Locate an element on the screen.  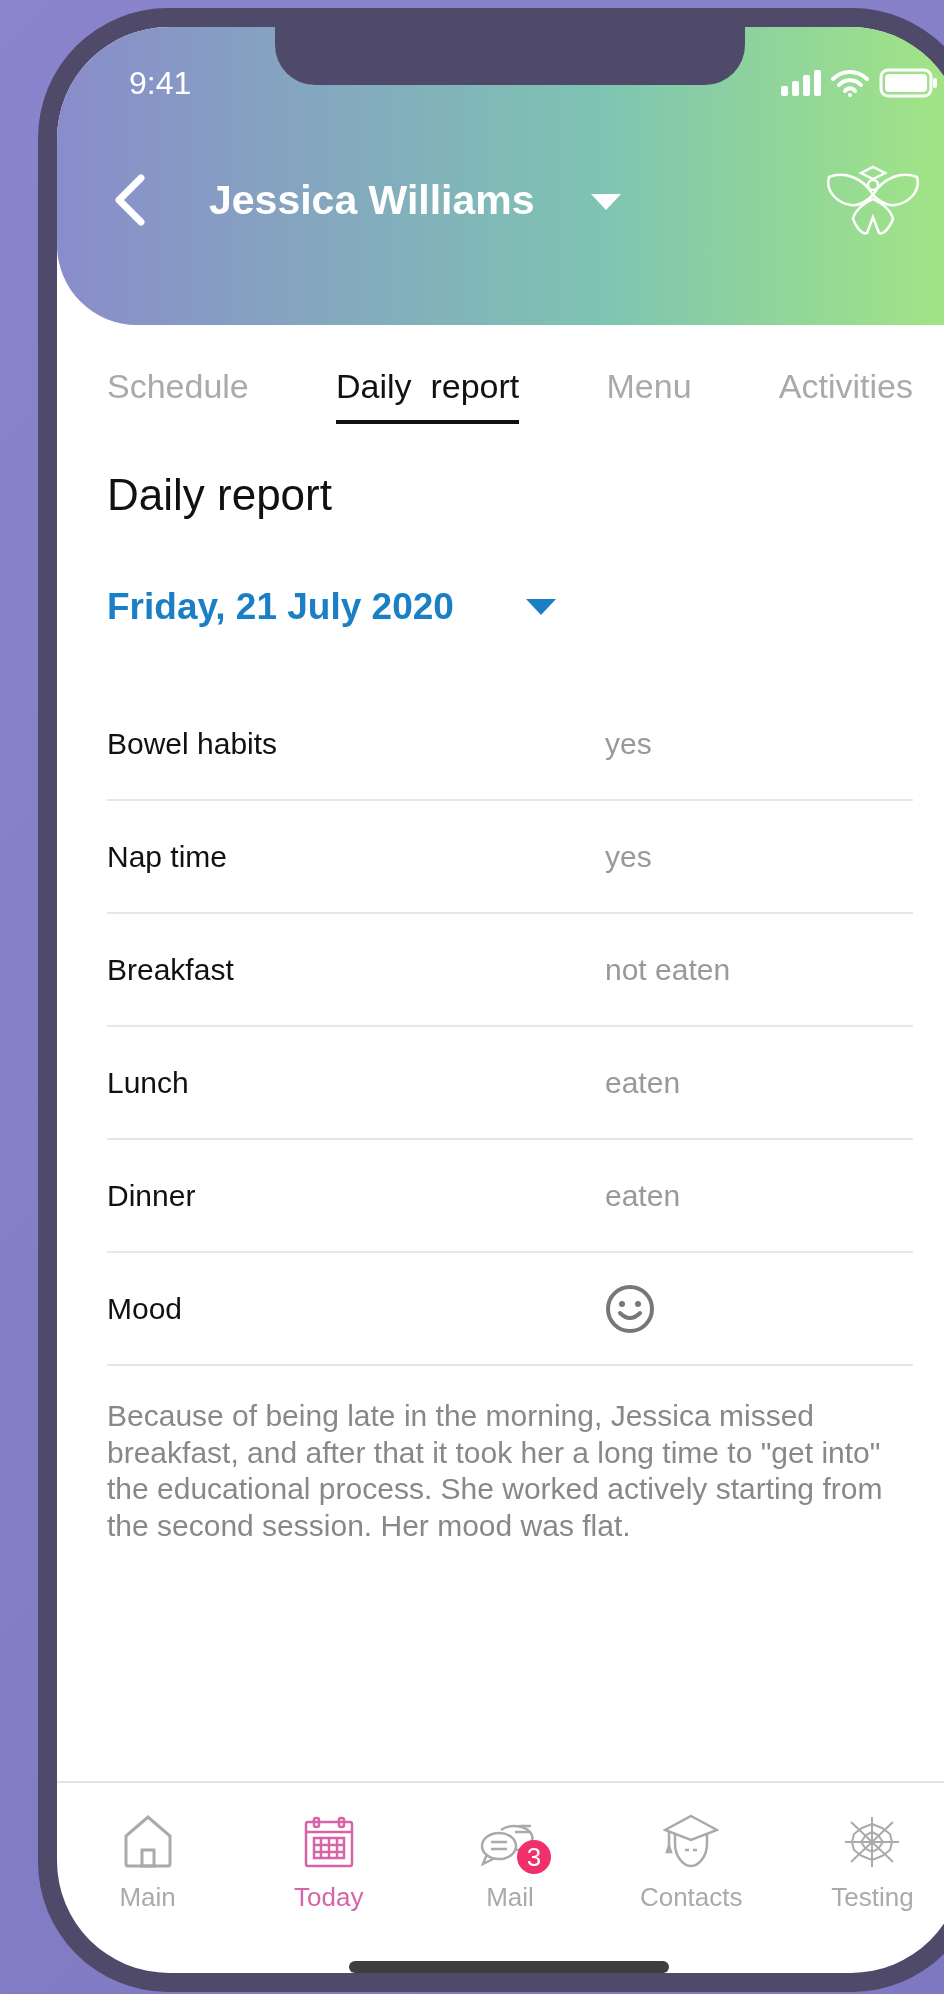
status-time: 9:41 is located at coordinates (160, 83).